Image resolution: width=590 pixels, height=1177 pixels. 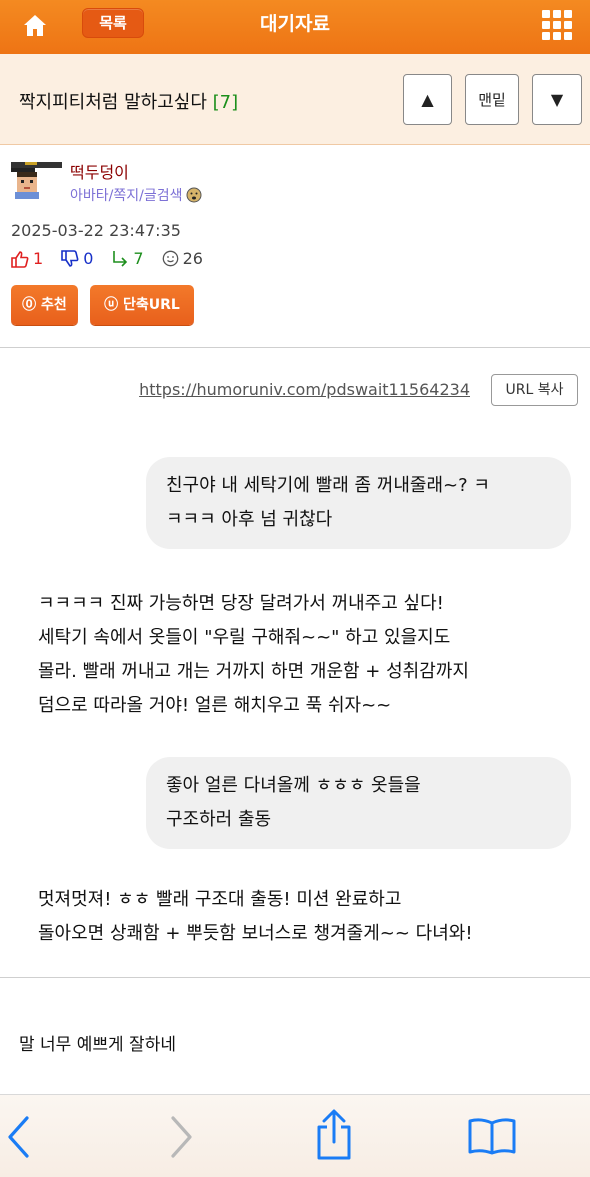 What do you see at coordinates (142, 305) in the screenshot?
I see `short-url-button: ⓤ 단축URL` at bounding box center [142, 305].